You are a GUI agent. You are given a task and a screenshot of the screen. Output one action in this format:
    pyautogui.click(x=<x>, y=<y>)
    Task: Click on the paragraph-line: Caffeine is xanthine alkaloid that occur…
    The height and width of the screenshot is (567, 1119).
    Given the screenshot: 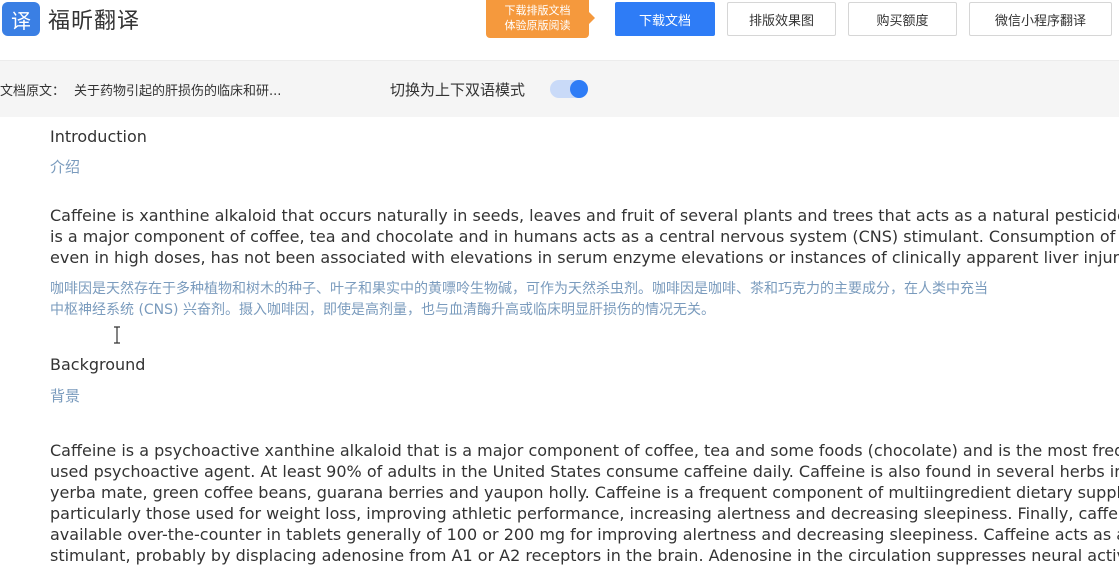 What is the action you would take?
    pyautogui.click(x=584, y=215)
    